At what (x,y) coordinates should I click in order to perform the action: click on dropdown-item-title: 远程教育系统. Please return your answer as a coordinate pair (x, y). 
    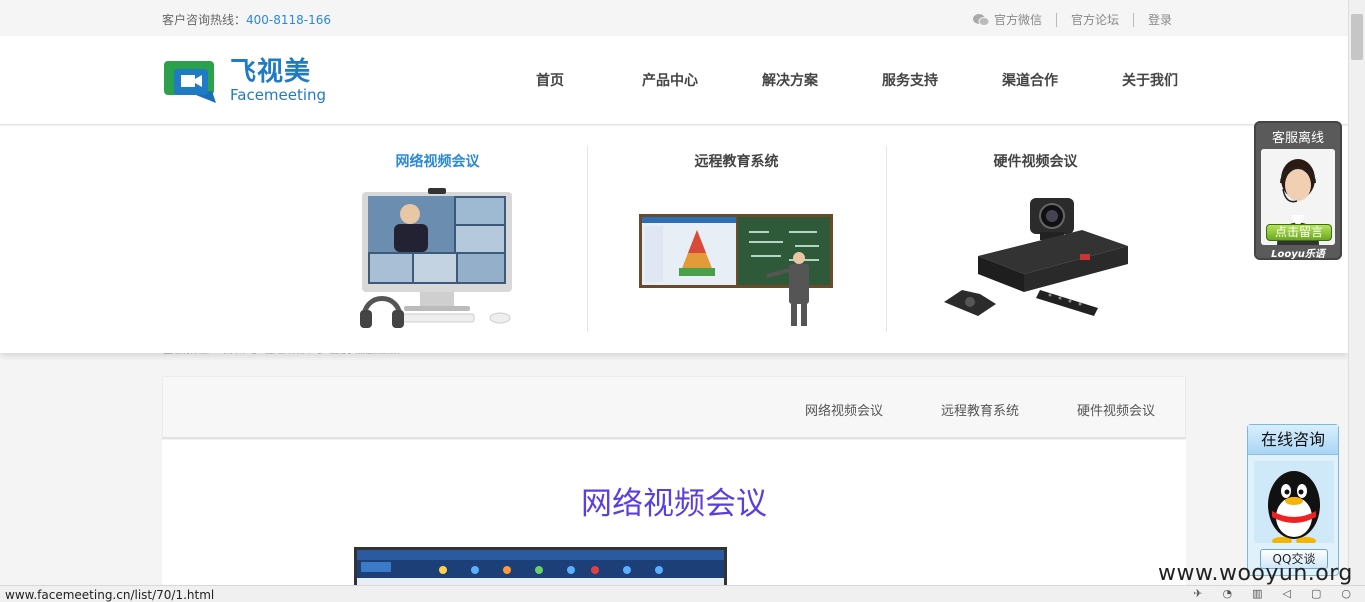
    Looking at the image, I should click on (736, 162).